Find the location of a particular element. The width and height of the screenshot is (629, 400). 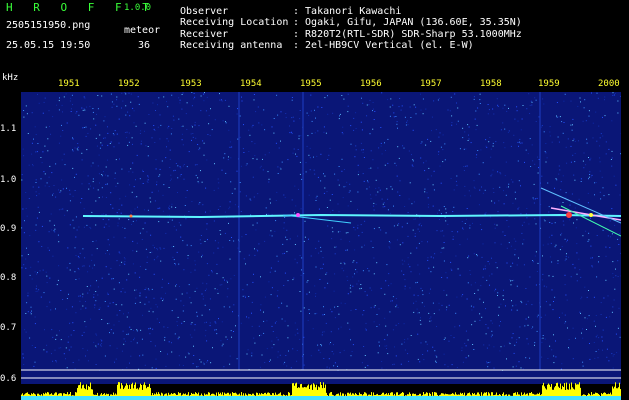

y-tick-label: 0.6 is located at coordinates (8, 379).